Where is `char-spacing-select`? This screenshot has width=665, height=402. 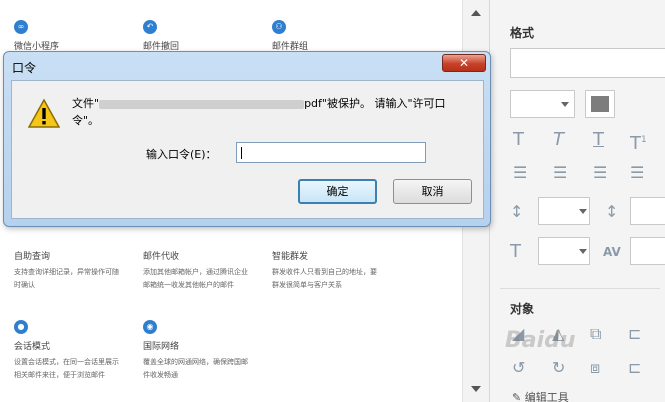
char-spacing-select is located at coordinates (647, 251).